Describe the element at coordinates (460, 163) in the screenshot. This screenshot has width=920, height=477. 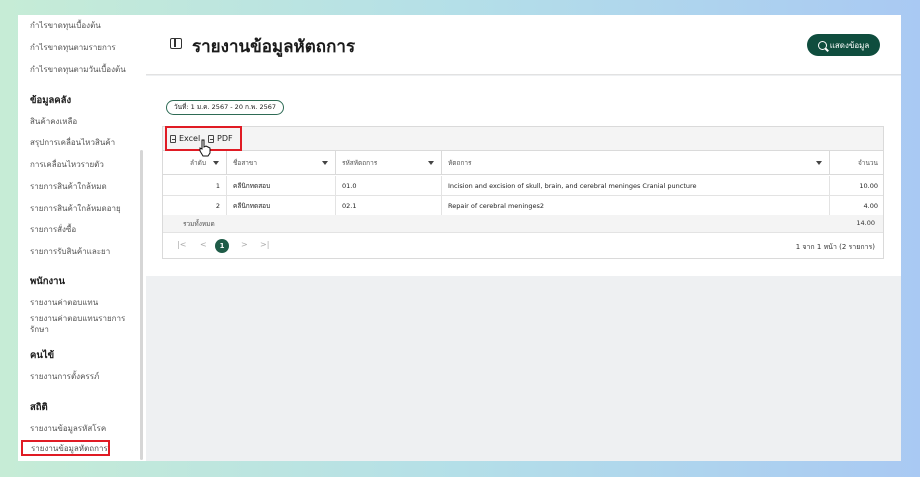
I see `col-header-label: หัตถการ` at that location.